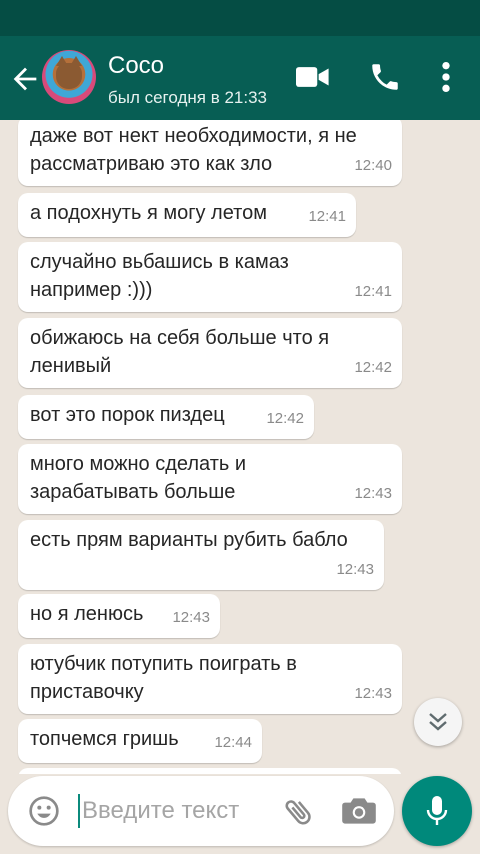 This screenshot has height=854, width=480. What do you see at coordinates (119, 616) in the screenshot?
I see `message-bubble: но я ленюсь 12:43` at bounding box center [119, 616].